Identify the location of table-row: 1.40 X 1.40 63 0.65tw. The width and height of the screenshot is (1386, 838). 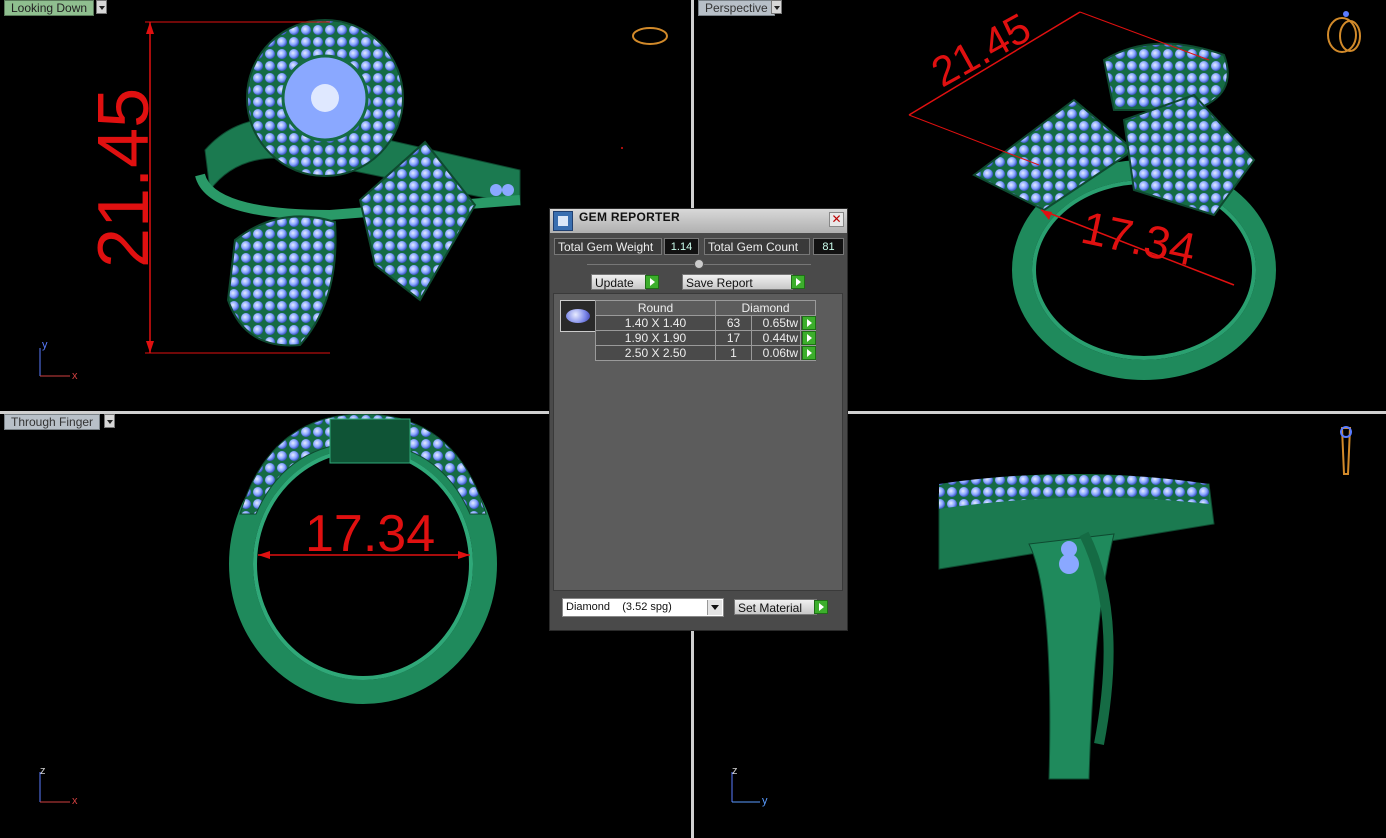
(705, 323).